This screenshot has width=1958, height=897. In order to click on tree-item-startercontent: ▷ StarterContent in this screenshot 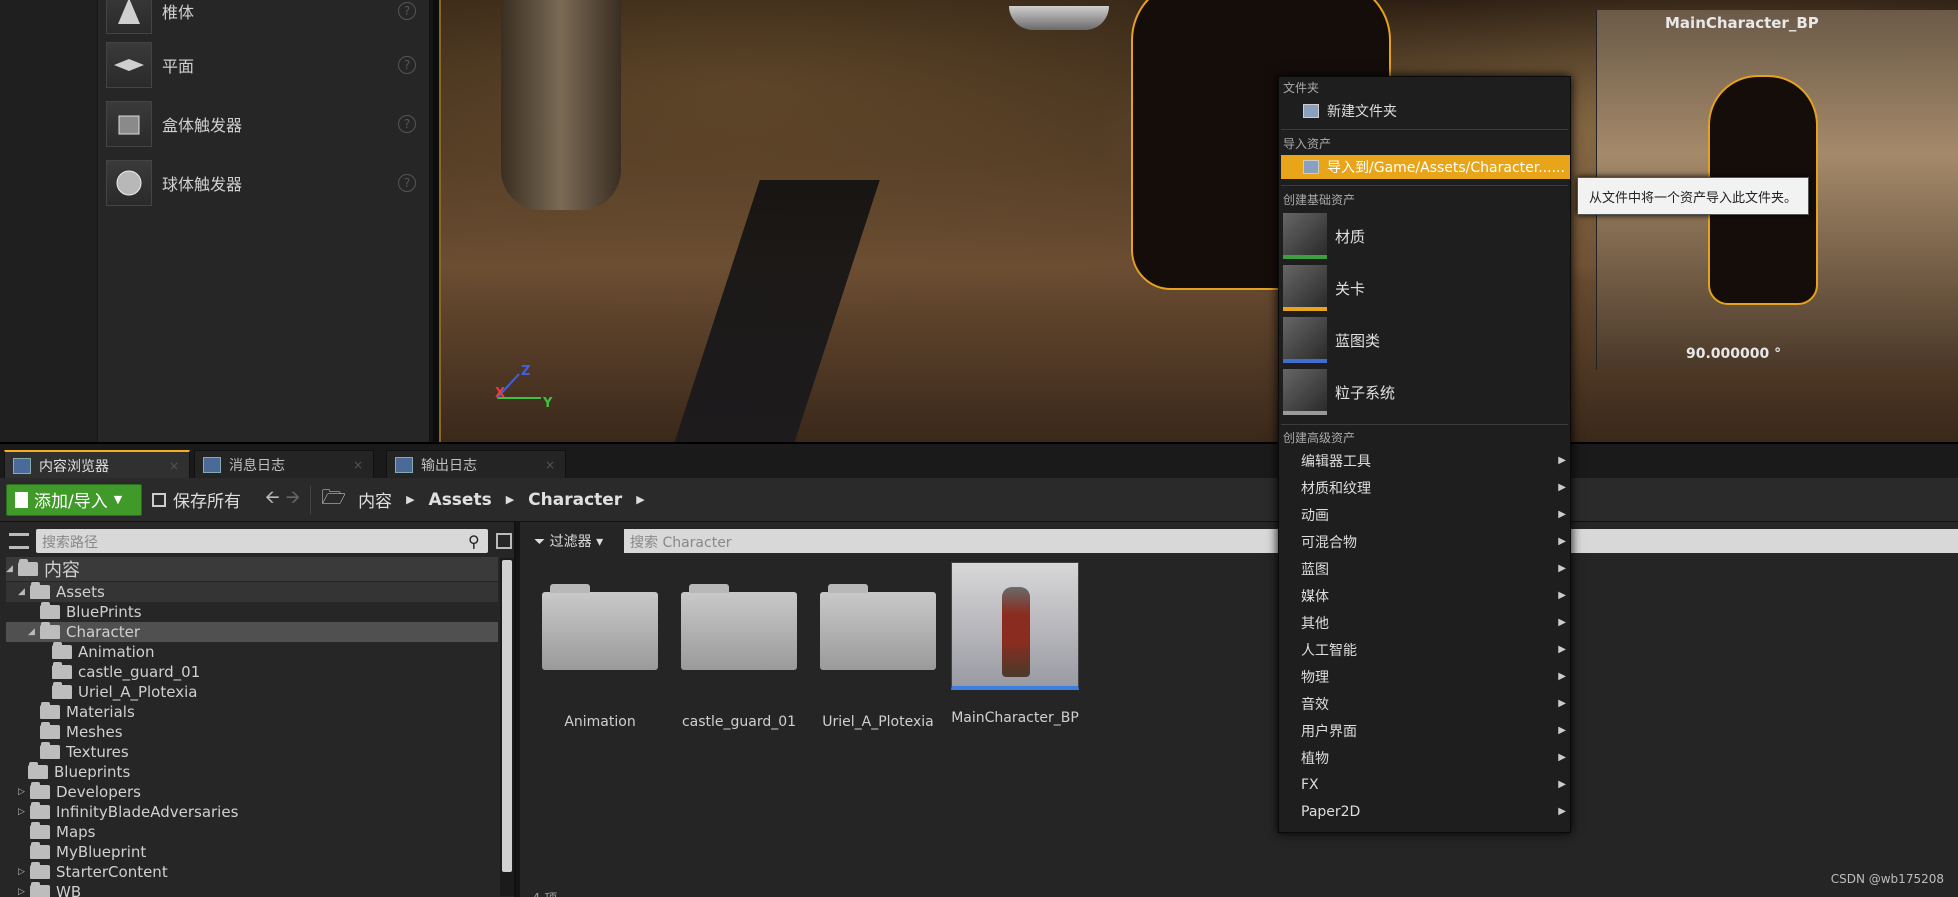, I will do `click(252, 872)`.